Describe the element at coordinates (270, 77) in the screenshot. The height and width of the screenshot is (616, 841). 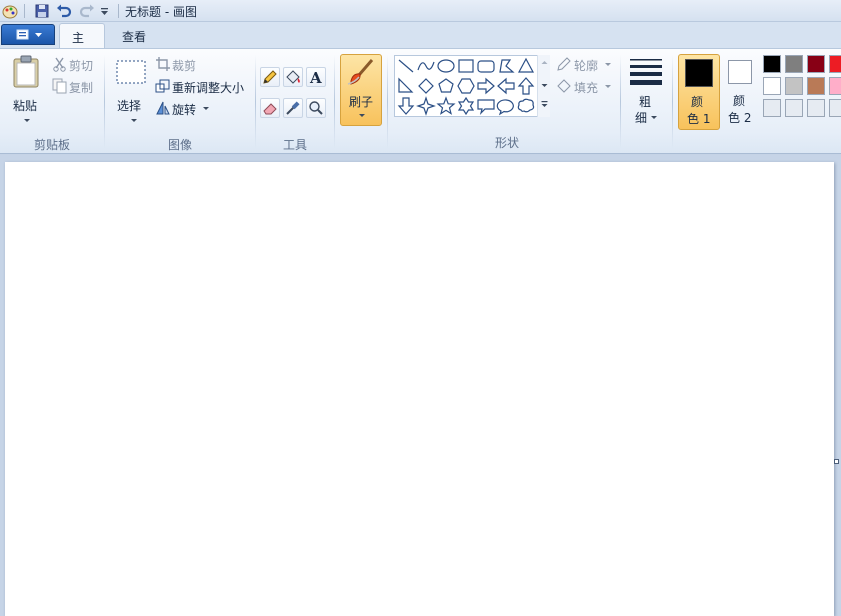
I see `pencil-tool-button` at that location.